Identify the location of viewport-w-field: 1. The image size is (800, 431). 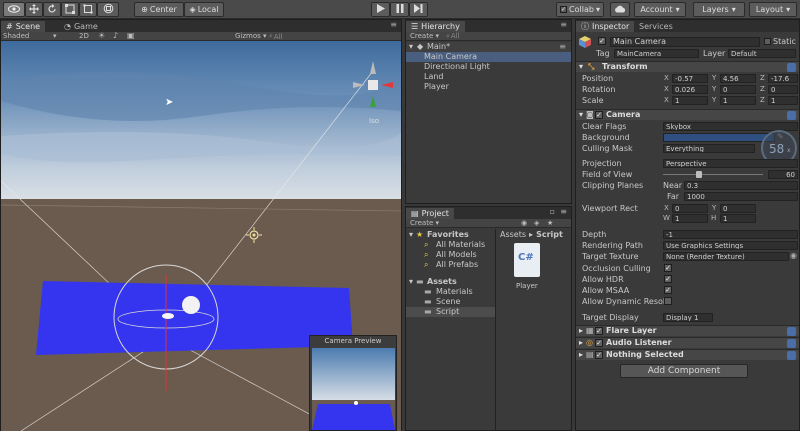
(690, 218).